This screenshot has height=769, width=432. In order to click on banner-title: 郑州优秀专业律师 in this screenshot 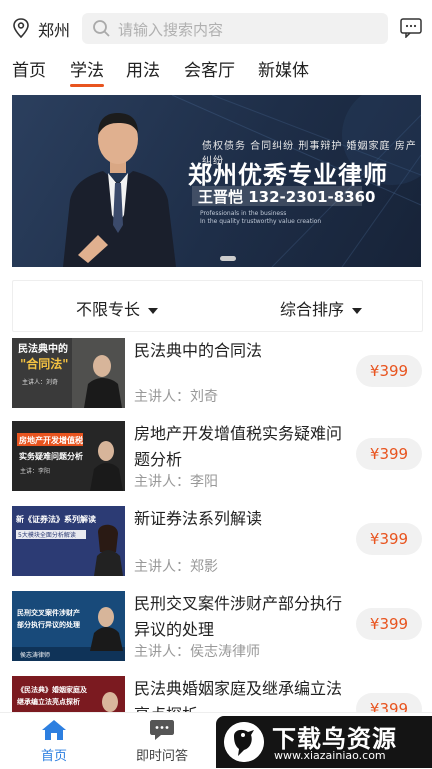, I will do `click(288, 175)`.